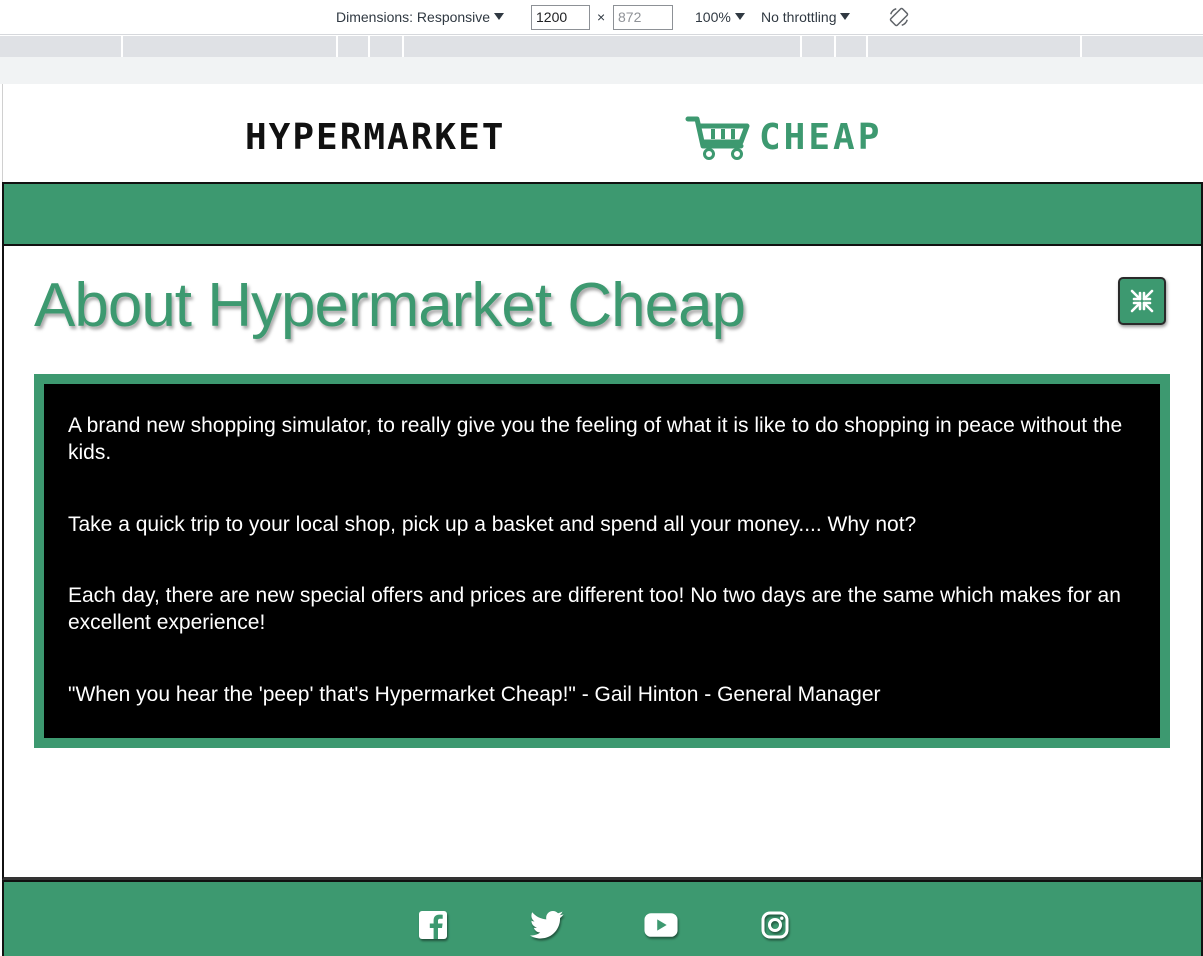 This screenshot has width=1203, height=956. I want to click on dimensions-dropdown: Dimensions: Responsive, so click(420, 17).